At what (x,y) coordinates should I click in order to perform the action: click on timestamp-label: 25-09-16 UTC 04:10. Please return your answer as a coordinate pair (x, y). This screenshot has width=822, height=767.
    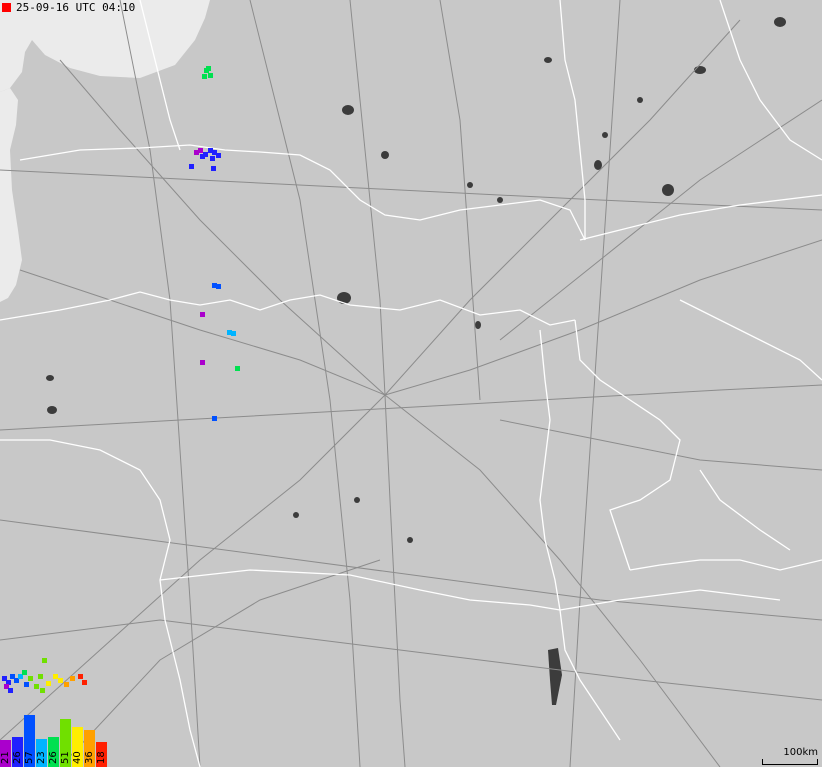
    Looking at the image, I should click on (68, 7).